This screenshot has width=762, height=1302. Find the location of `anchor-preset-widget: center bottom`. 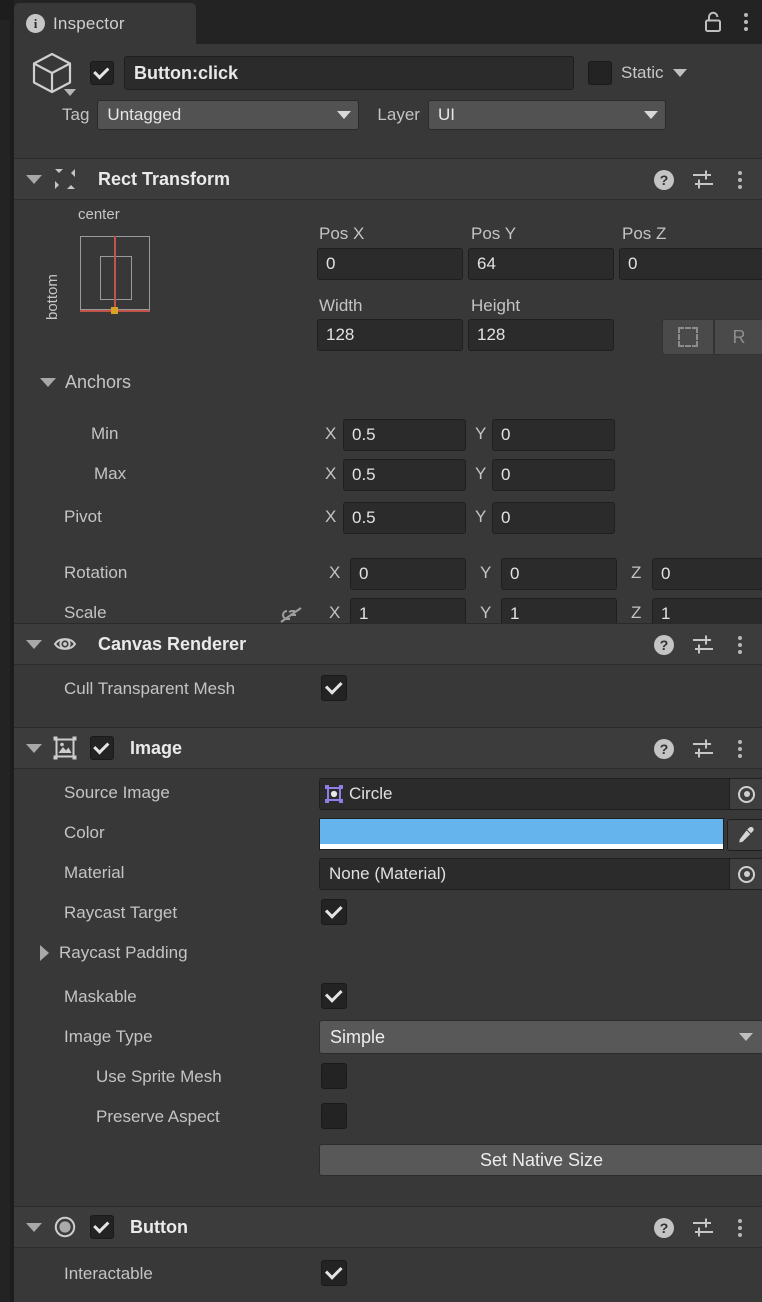

anchor-preset-widget: center bottom is located at coordinates (114, 270).